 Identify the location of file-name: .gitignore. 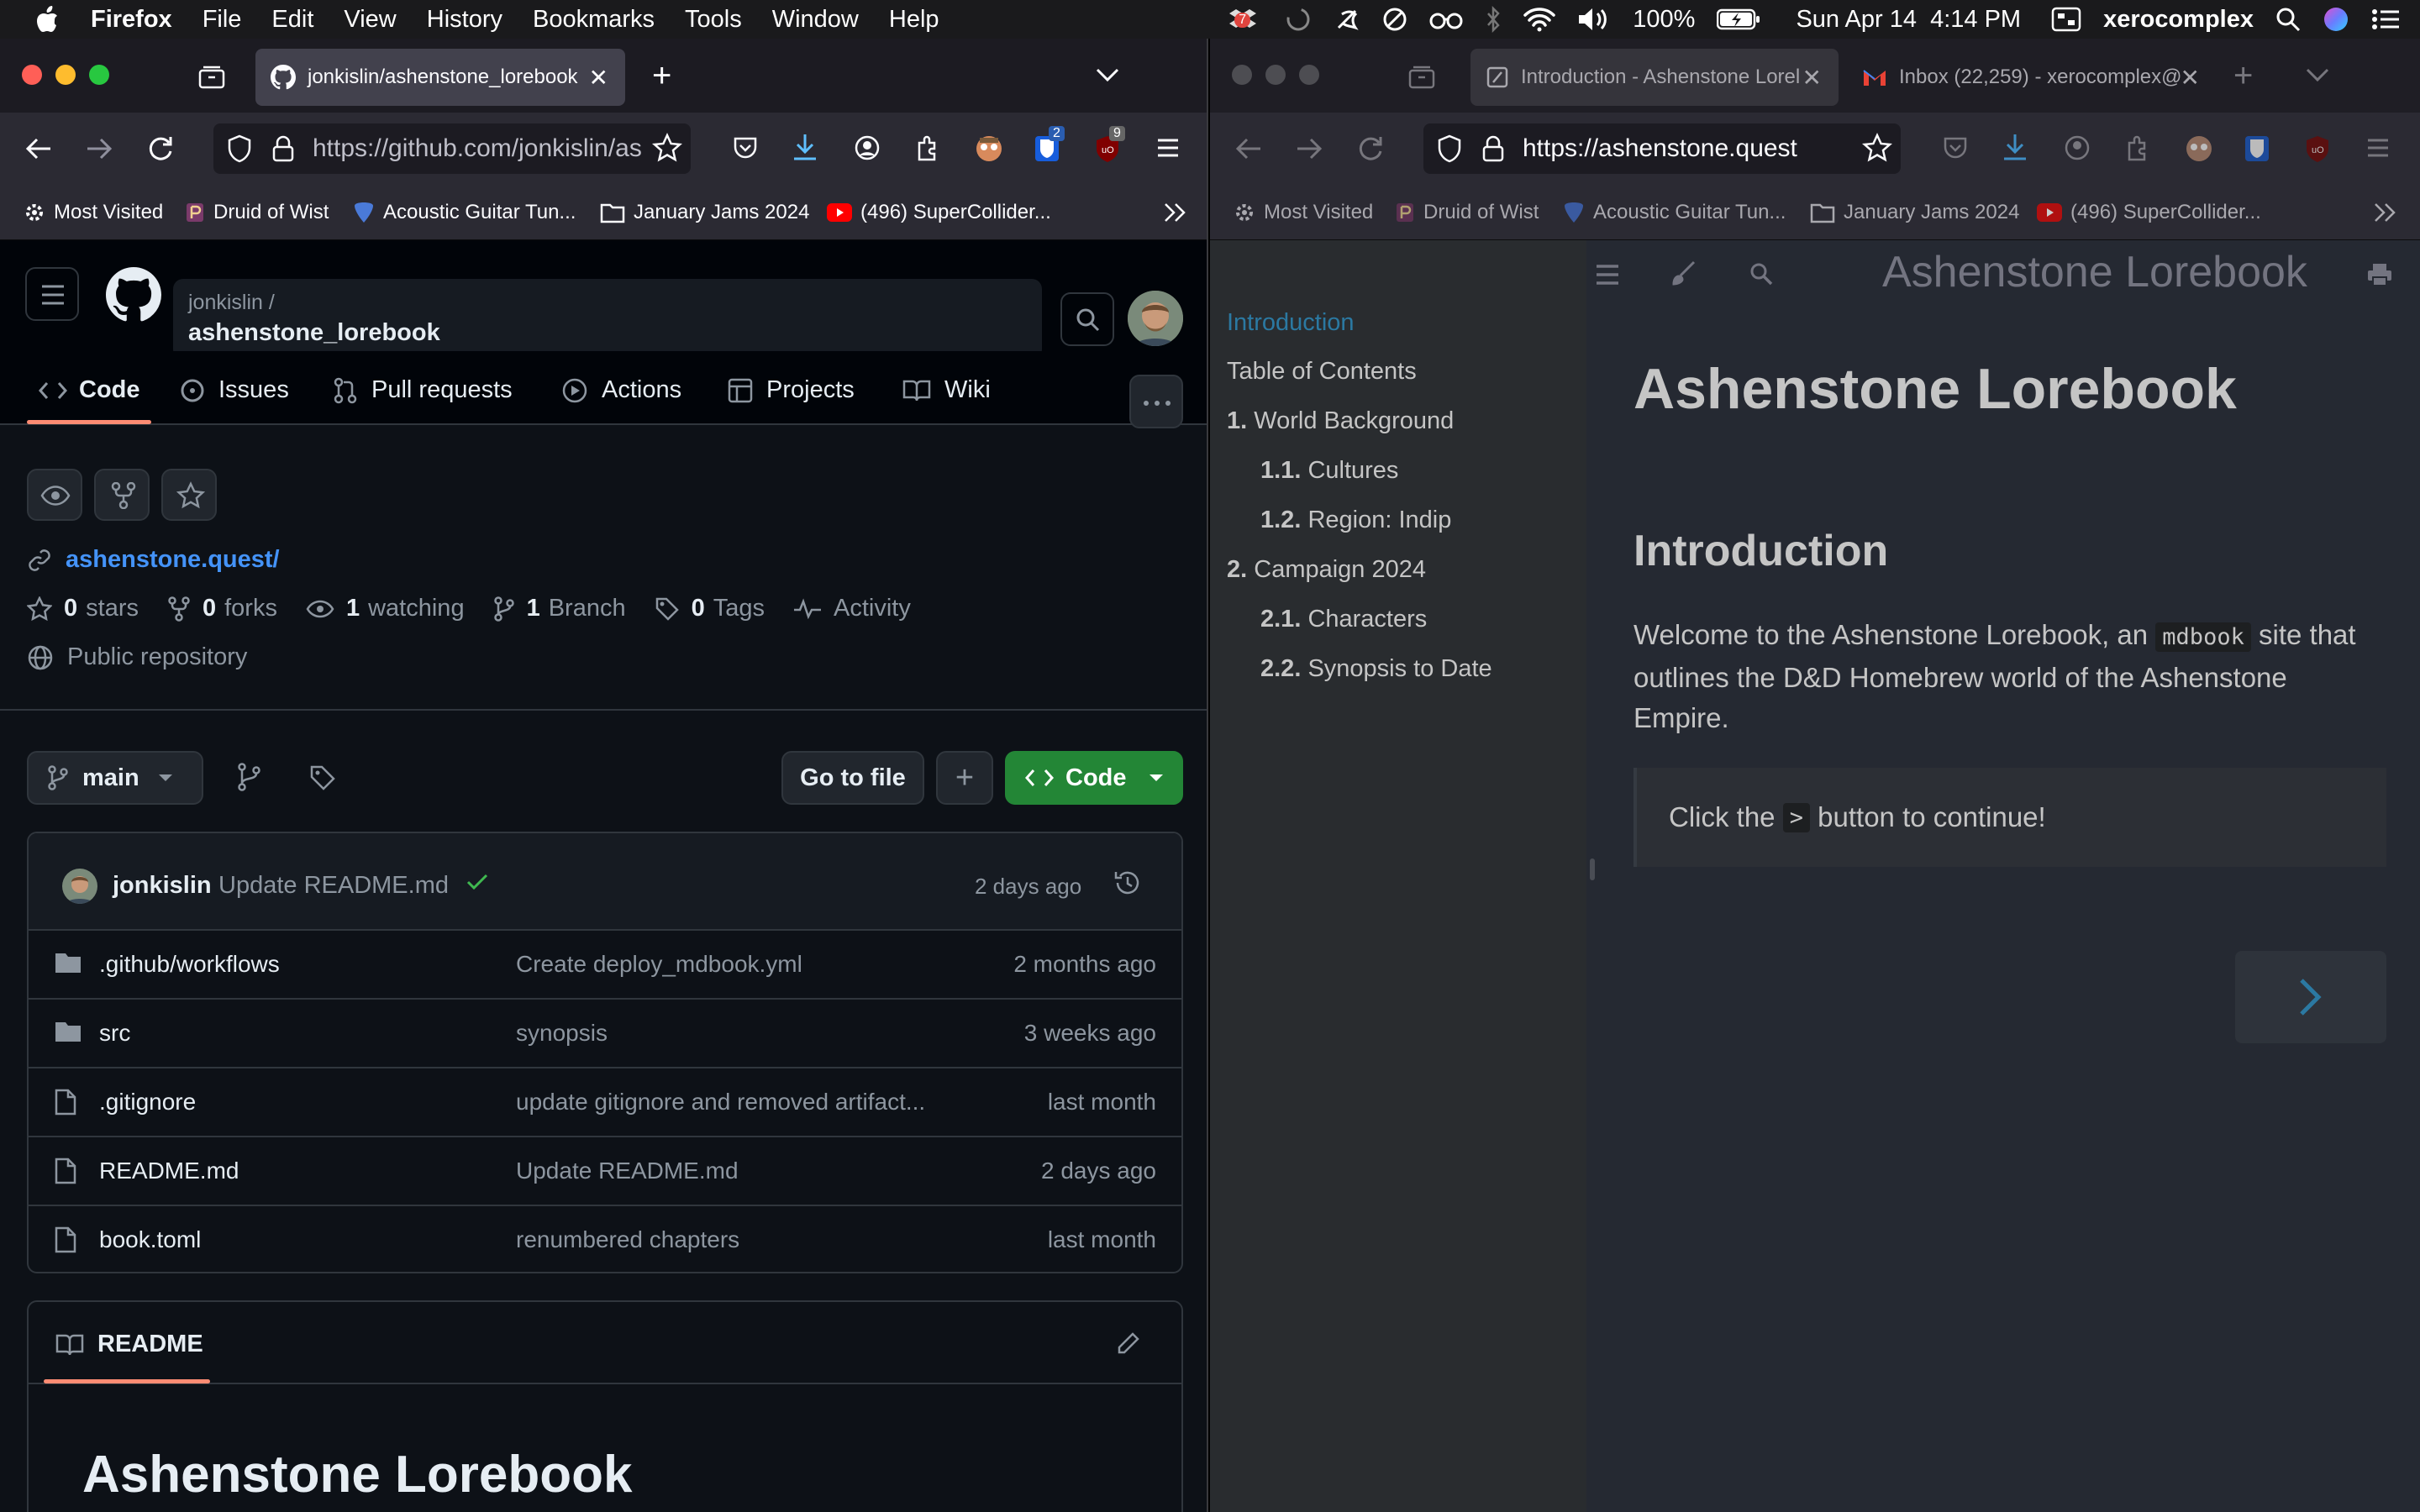
(147, 1102).